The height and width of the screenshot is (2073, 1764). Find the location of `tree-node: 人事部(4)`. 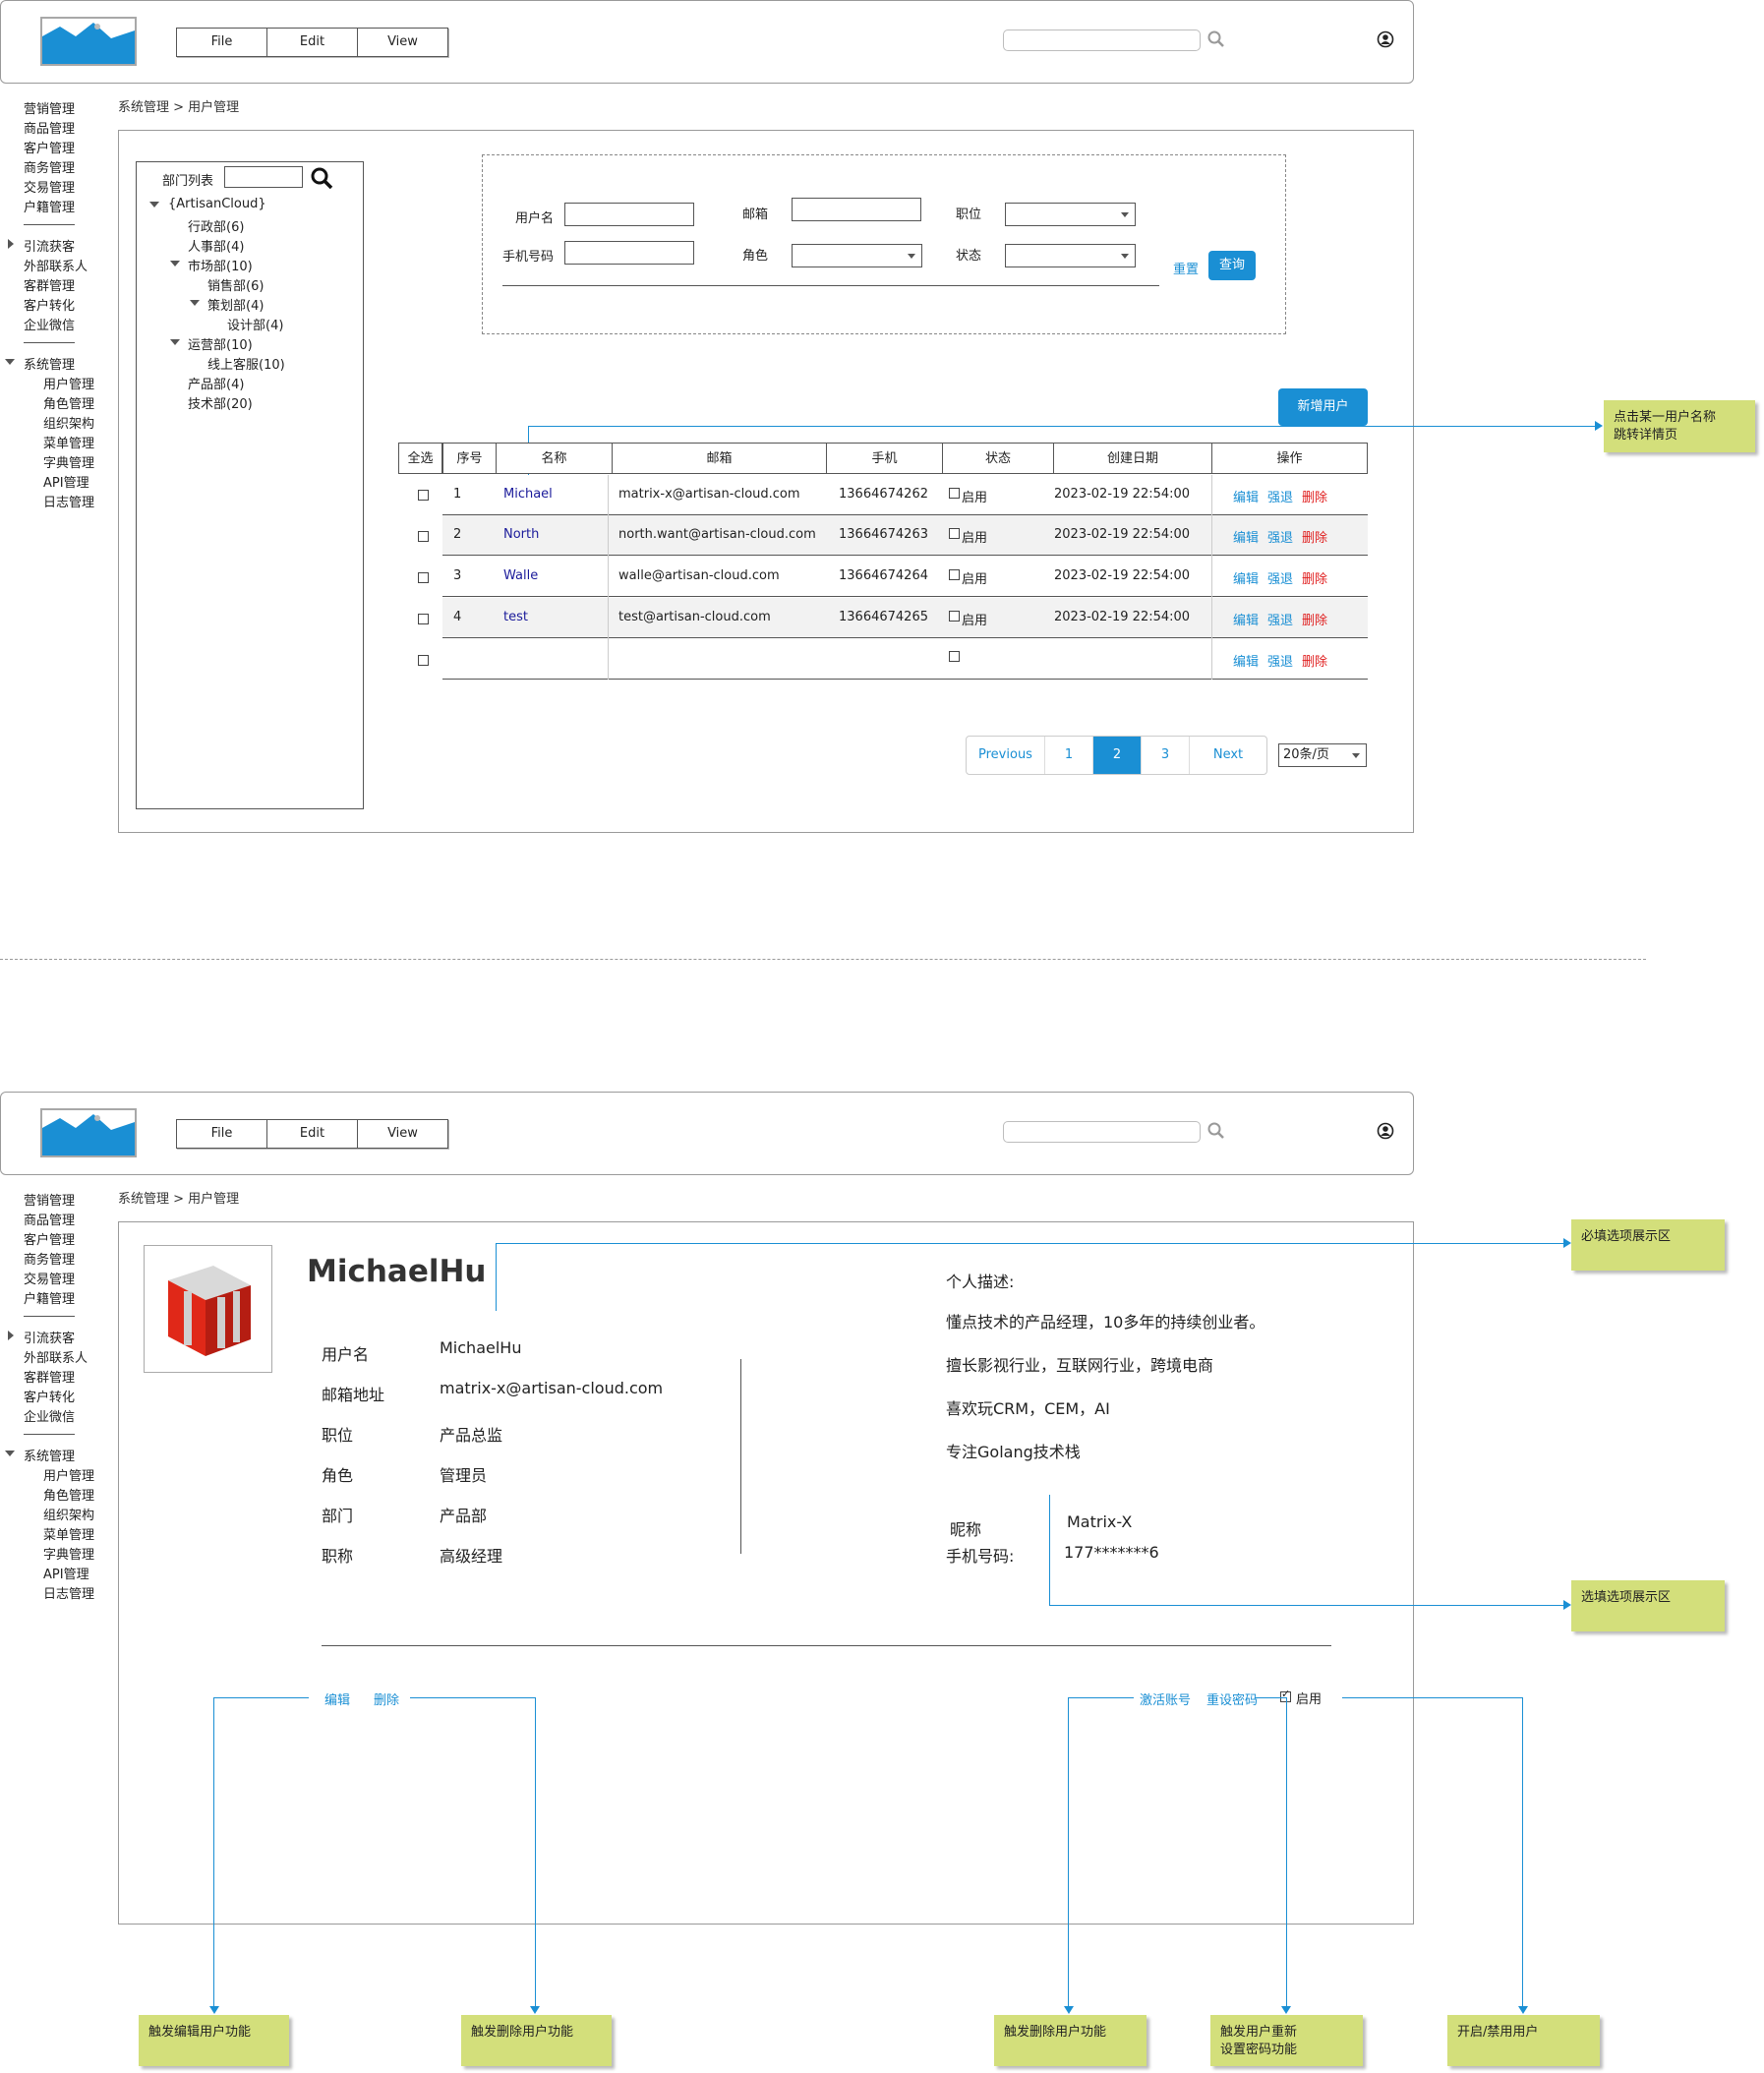

tree-node: 人事部(4) is located at coordinates (216, 245).